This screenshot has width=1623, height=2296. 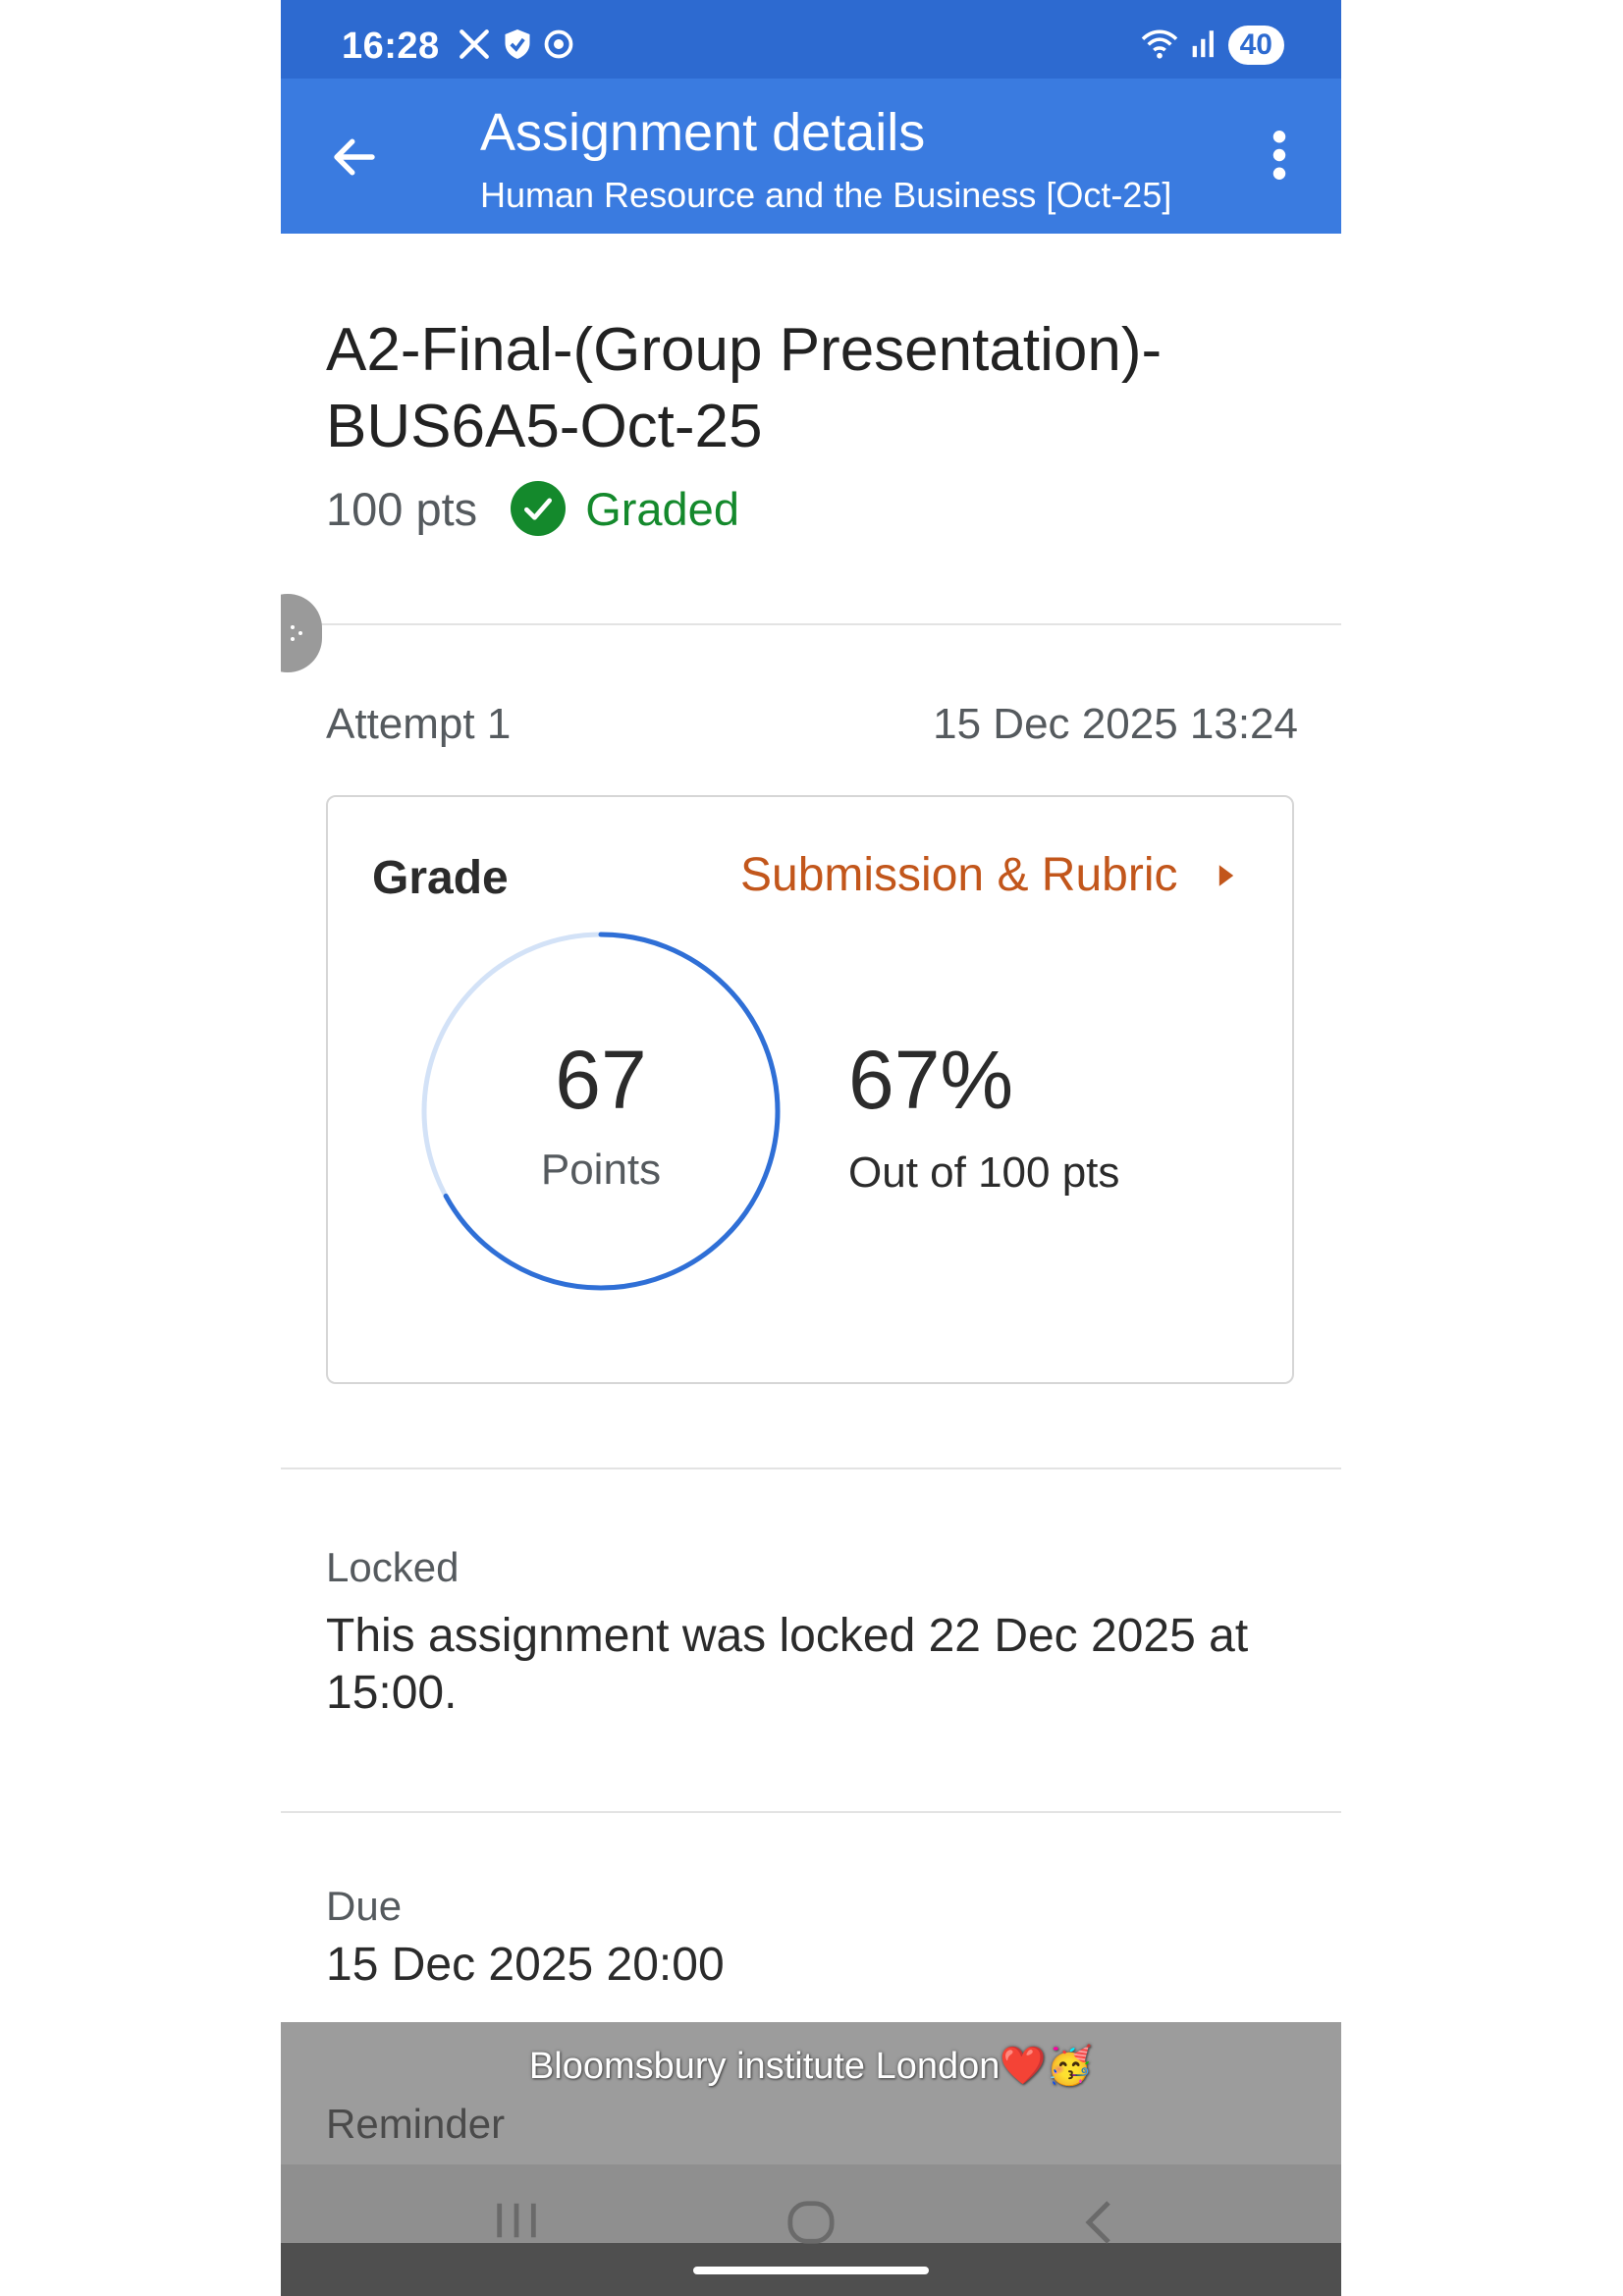 I want to click on home-circle-icon, so click(x=811, y=2223).